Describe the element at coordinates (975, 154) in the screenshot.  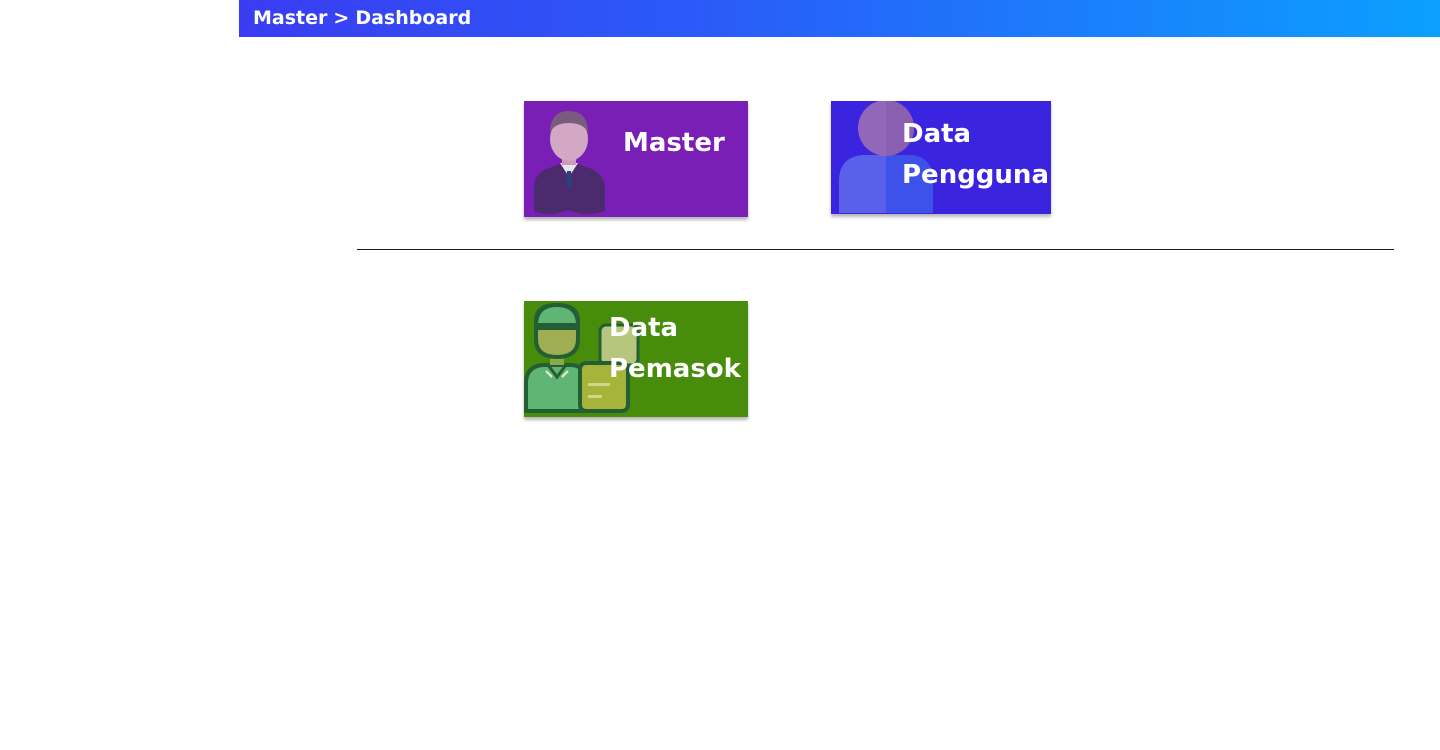
I see `data-pengguna-tile-label: Data Pengguna` at that location.